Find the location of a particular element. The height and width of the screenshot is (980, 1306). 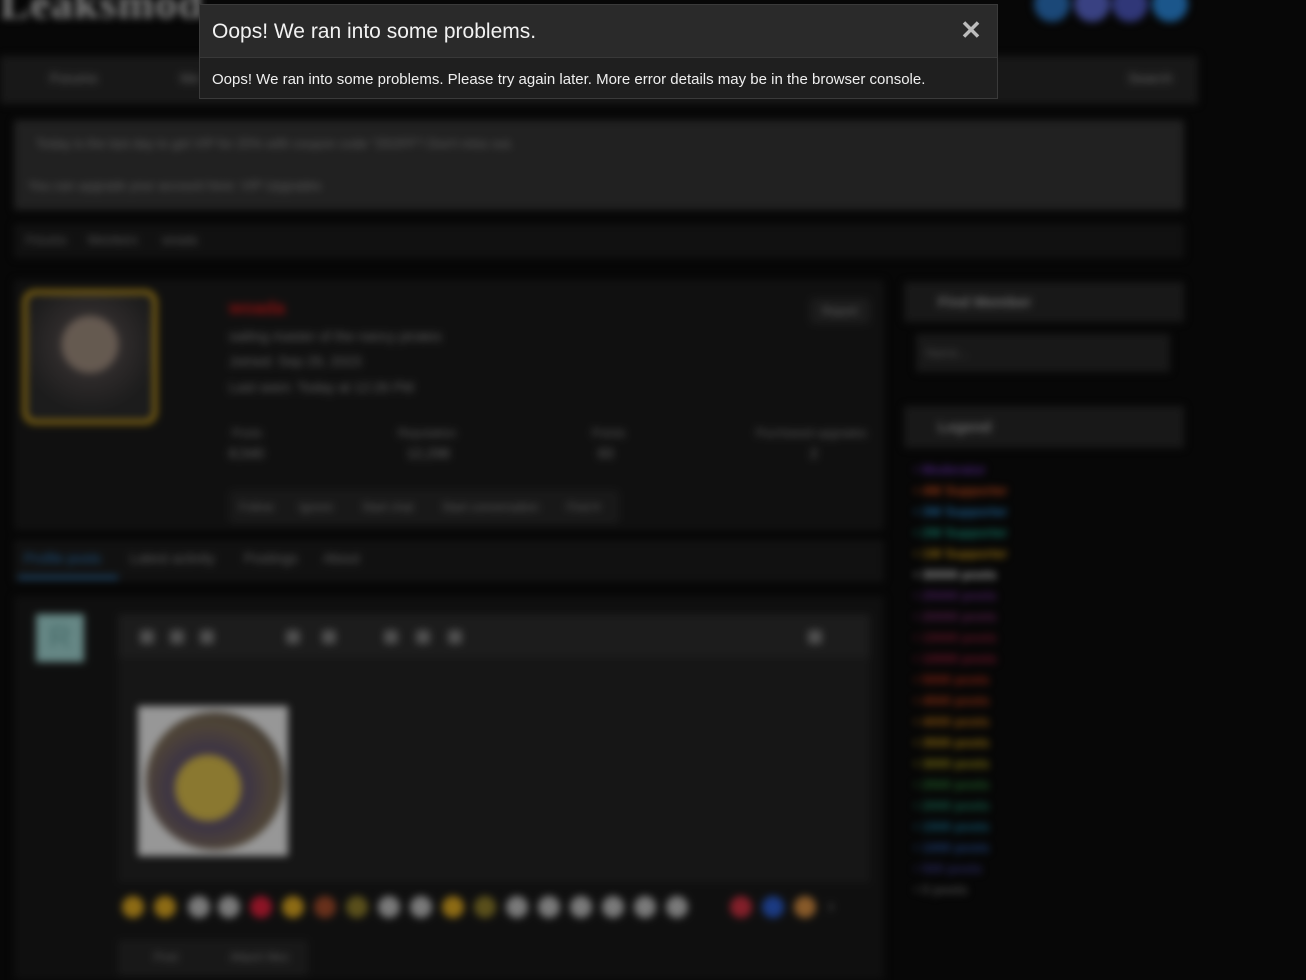

dialog-header: Oops! We ran into some problems. ✕ is located at coordinates (598, 31).